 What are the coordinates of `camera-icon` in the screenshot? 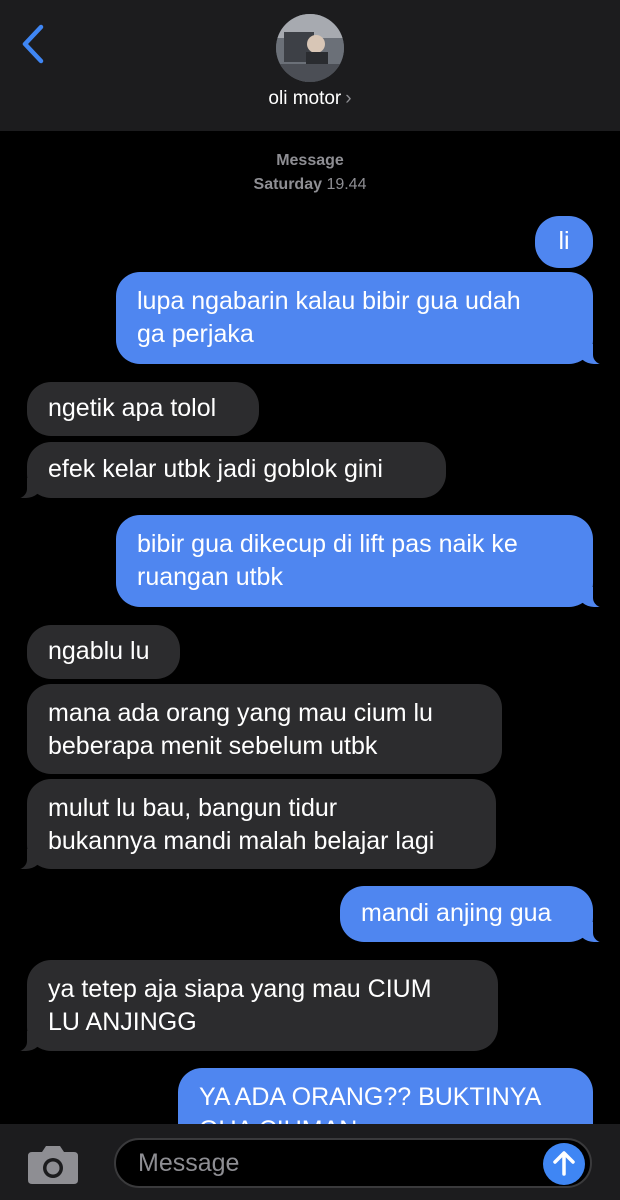 It's located at (53, 1165).